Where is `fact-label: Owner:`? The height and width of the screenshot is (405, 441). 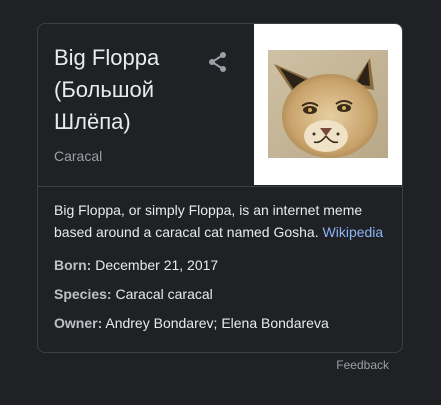
fact-label: Owner: is located at coordinates (78, 323).